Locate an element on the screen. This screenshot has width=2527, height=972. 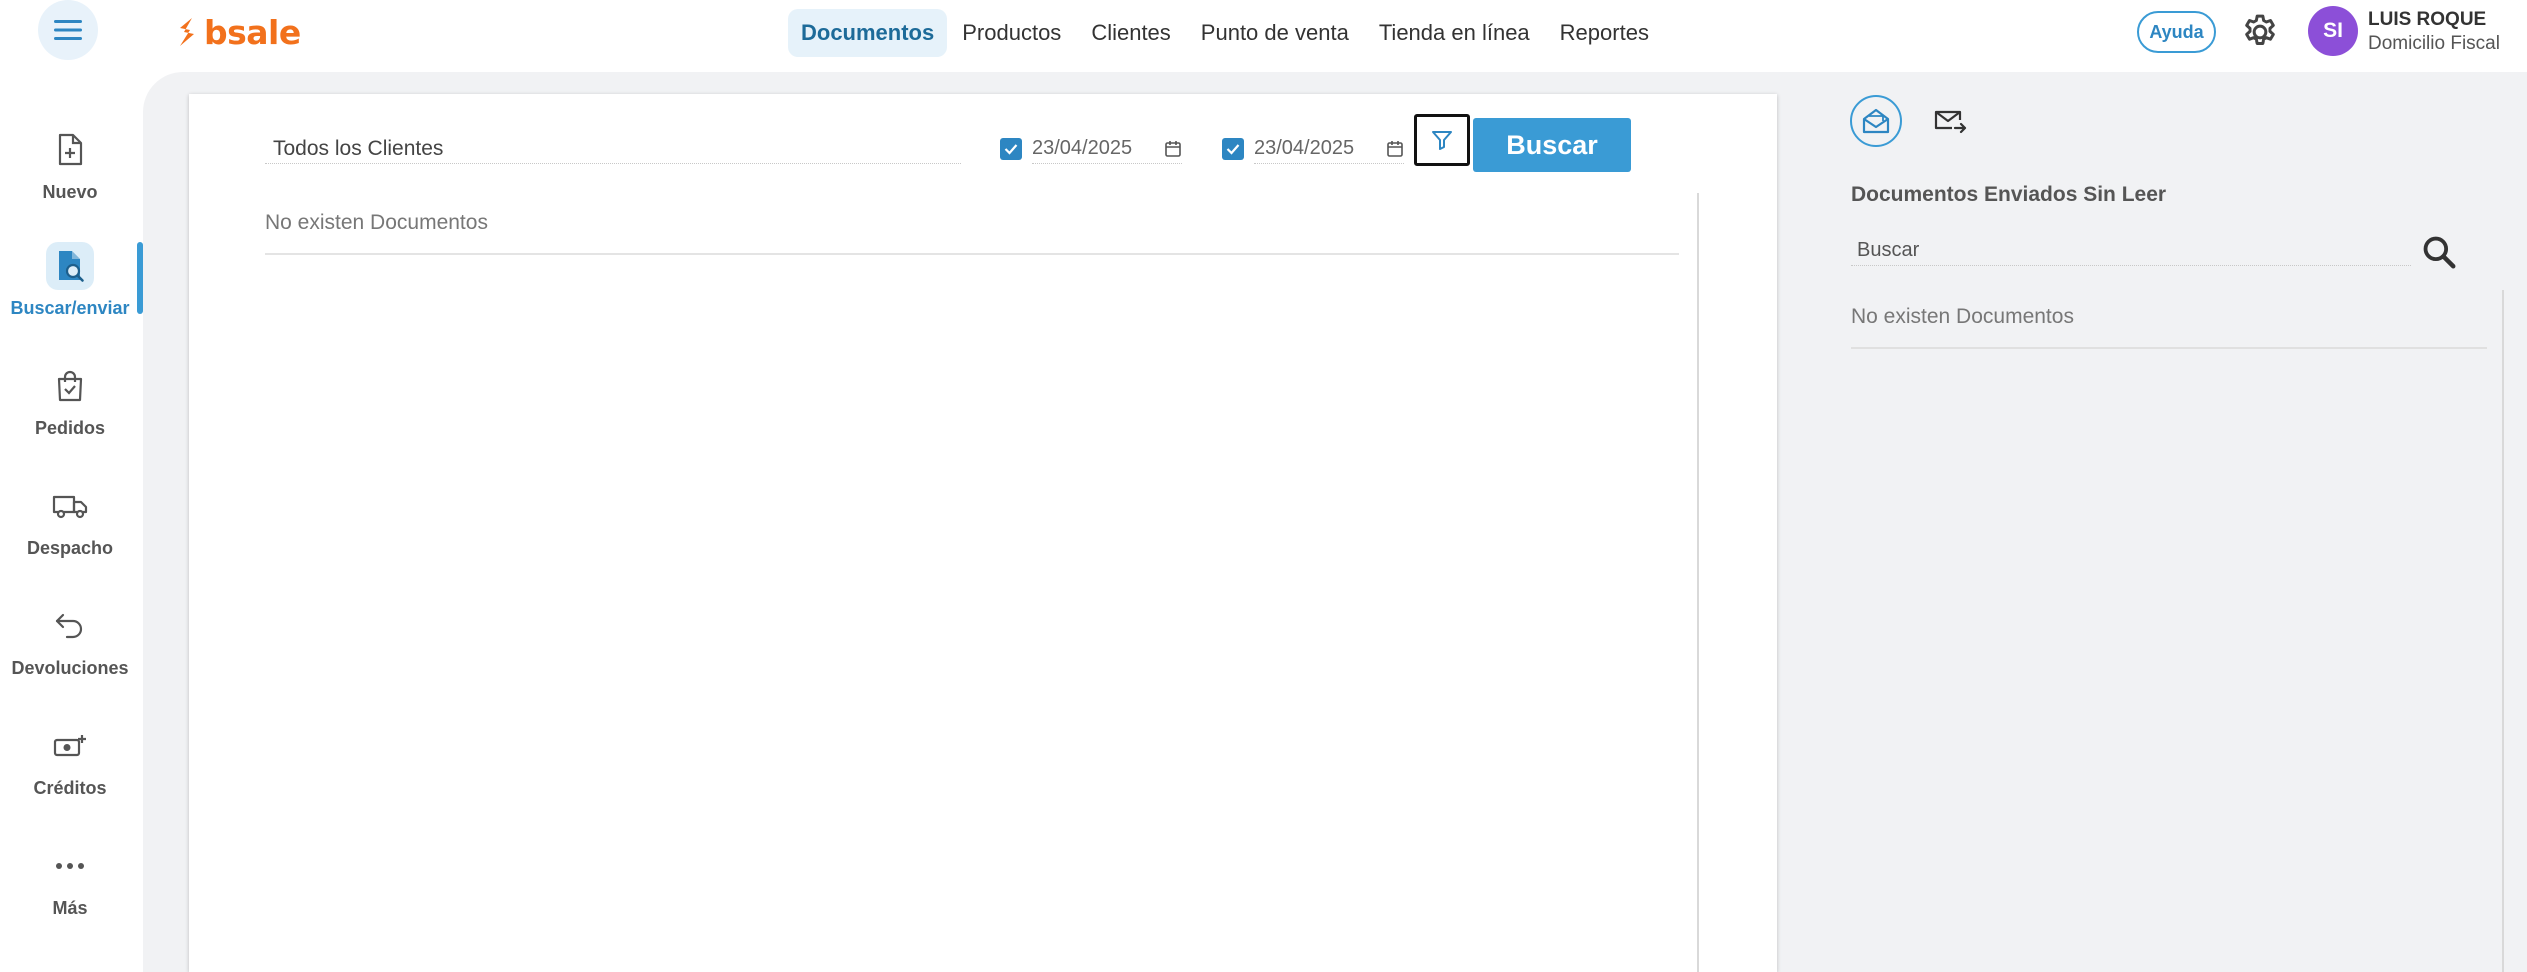
nav-reportes: Reportes is located at coordinates (1604, 33).